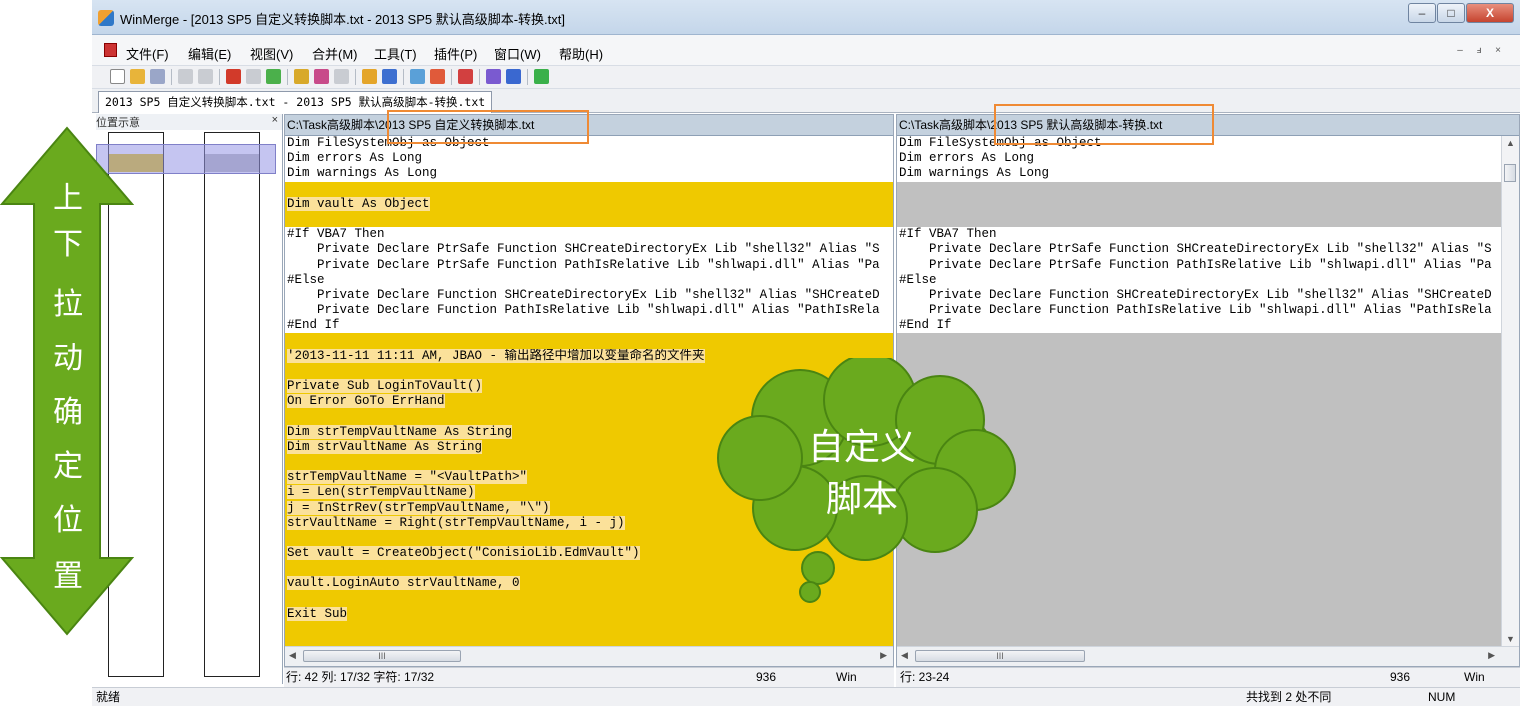 The height and width of the screenshot is (706, 1520). What do you see at coordinates (766, 677) in the screenshot?
I see `left-codepage: 936` at bounding box center [766, 677].